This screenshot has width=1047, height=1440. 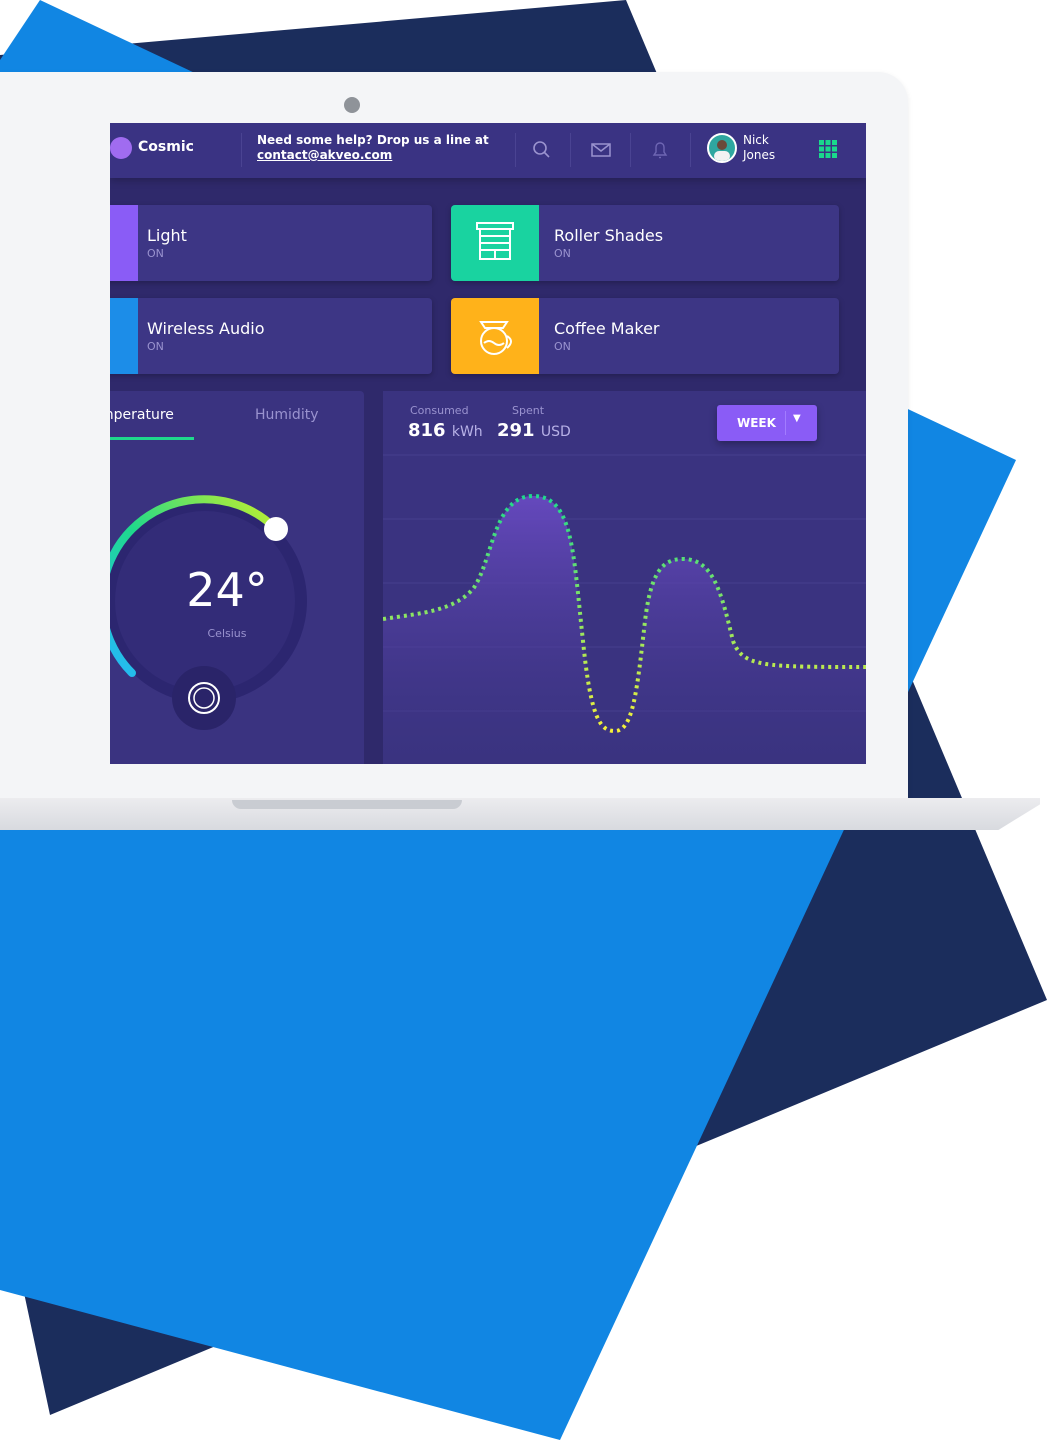 What do you see at coordinates (121, 148) in the screenshot?
I see `logo-icon` at bounding box center [121, 148].